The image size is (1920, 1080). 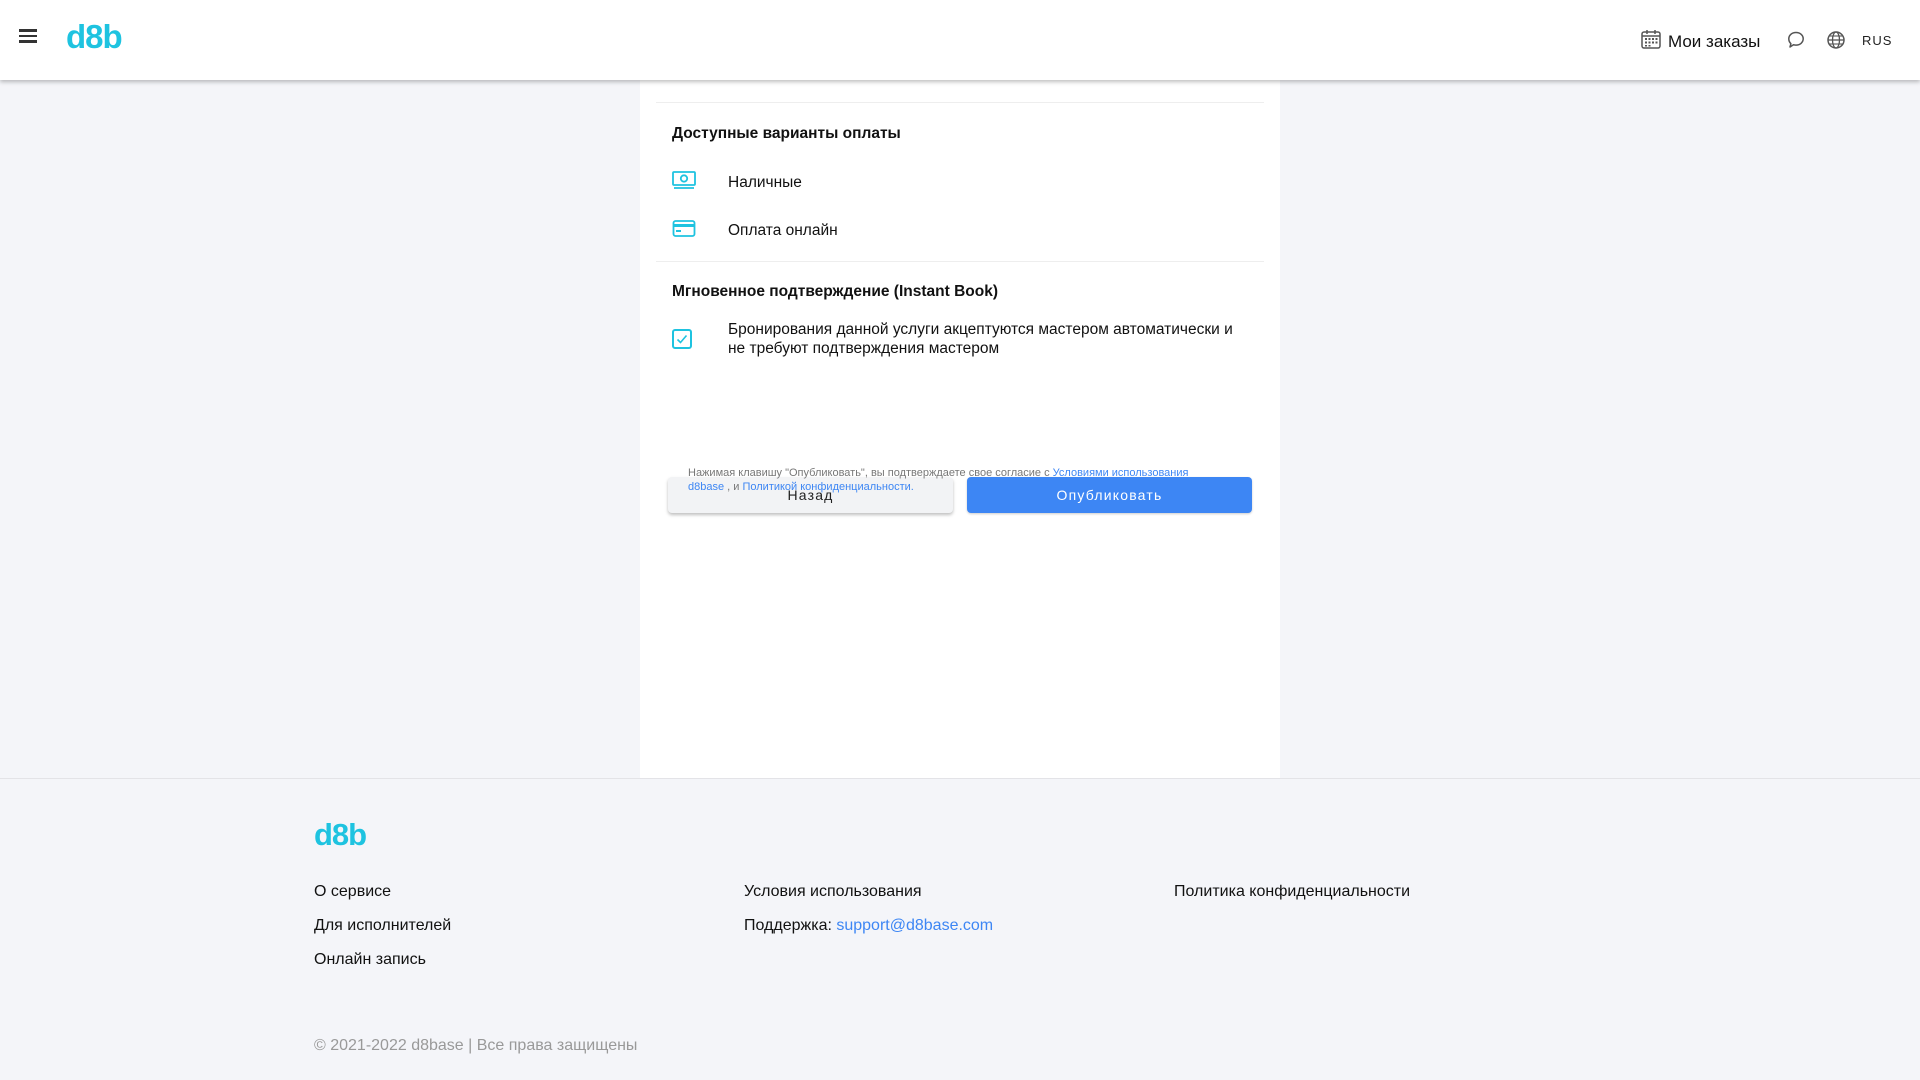 What do you see at coordinates (340, 835) in the screenshot?
I see `footer-logo: d8b` at bounding box center [340, 835].